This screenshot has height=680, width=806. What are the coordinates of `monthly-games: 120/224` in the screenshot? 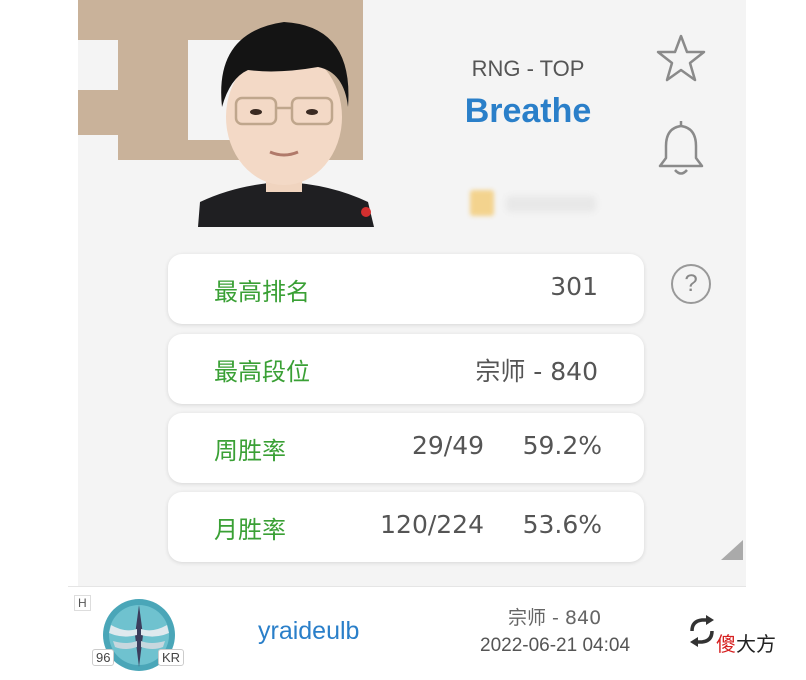 It's located at (432, 524).